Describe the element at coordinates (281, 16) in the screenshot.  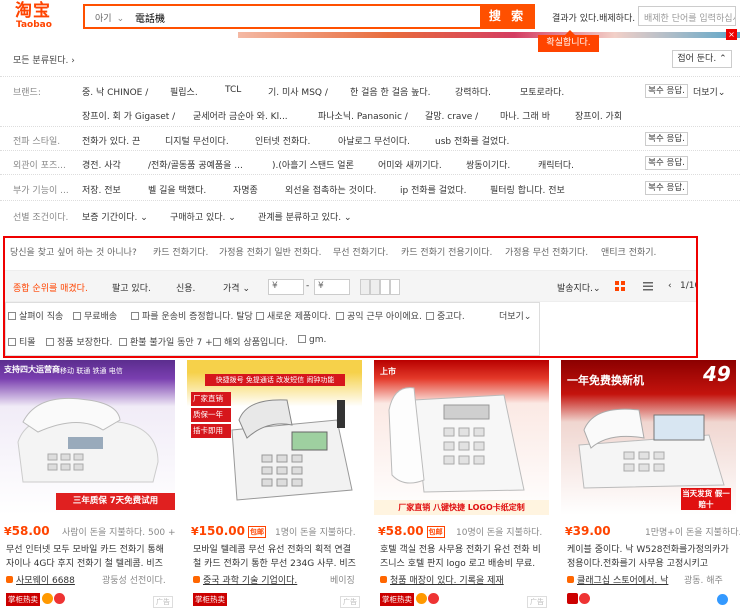
I see `search-box: 아기 ⌄ 電話機` at that location.